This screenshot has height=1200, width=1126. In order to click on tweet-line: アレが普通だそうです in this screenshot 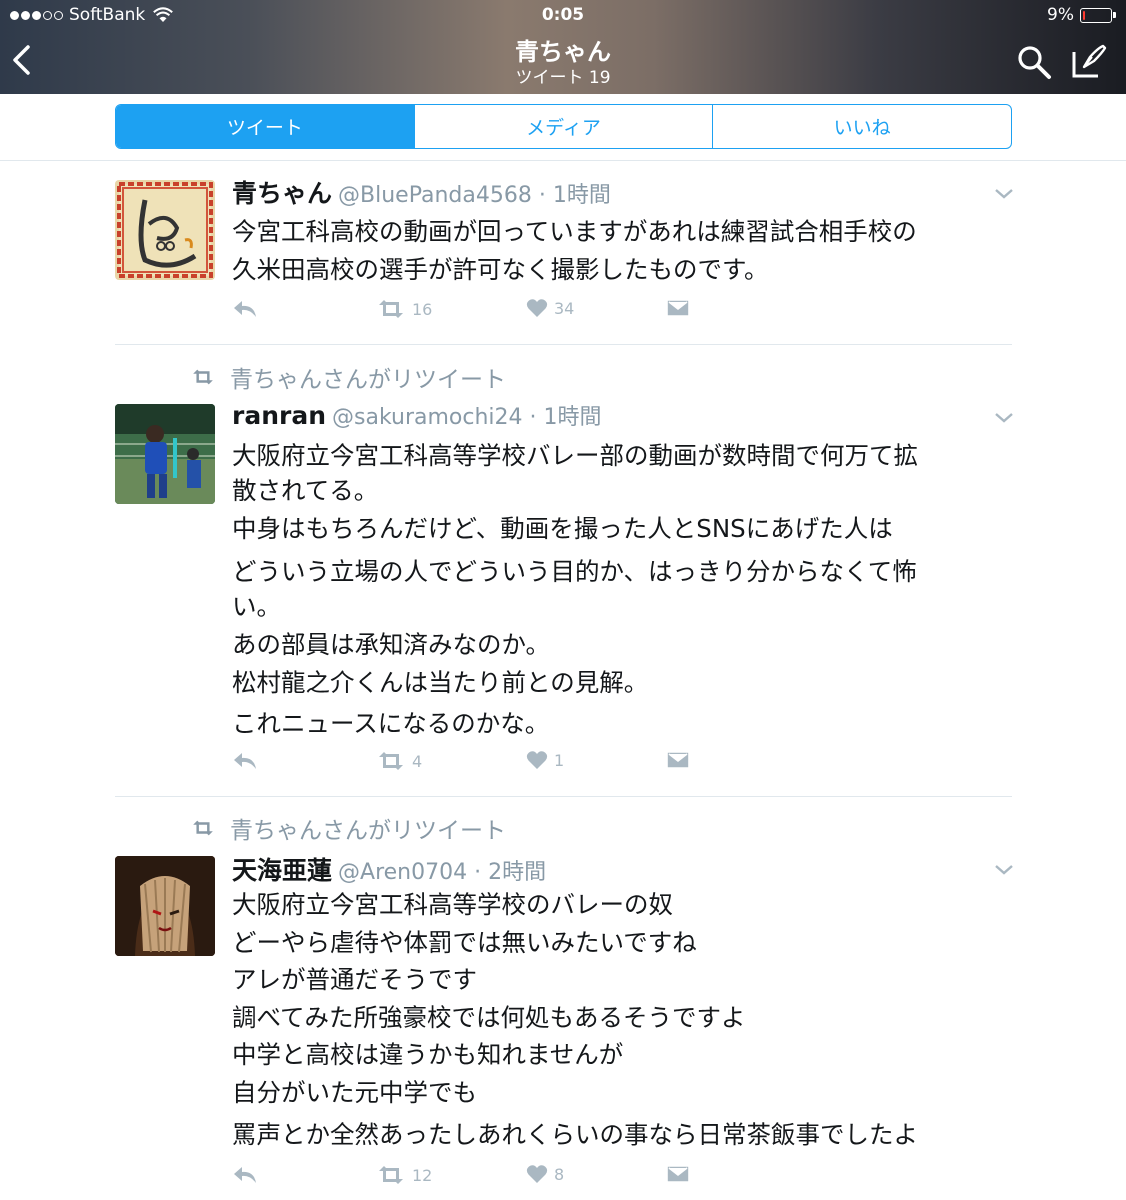, I will do `click(354, 979)`.